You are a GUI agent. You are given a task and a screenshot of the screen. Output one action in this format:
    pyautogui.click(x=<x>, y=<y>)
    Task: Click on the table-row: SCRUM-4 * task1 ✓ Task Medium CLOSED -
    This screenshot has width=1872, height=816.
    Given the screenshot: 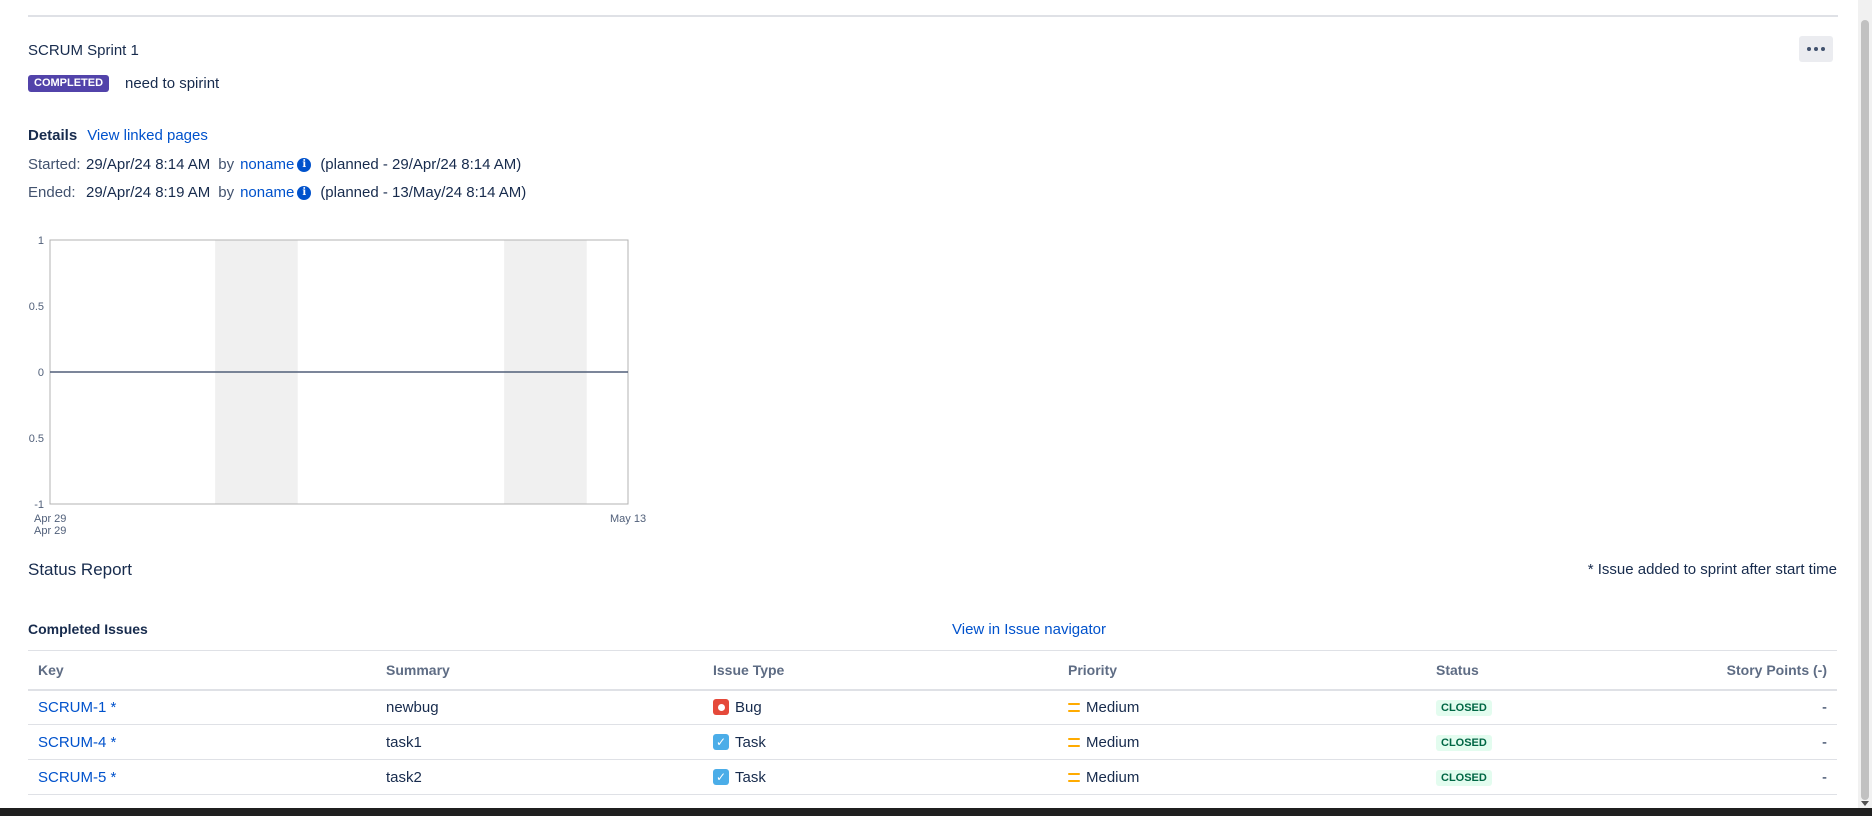 What is the action you would take?
    pyautogui.click(x=932, y=742)
    